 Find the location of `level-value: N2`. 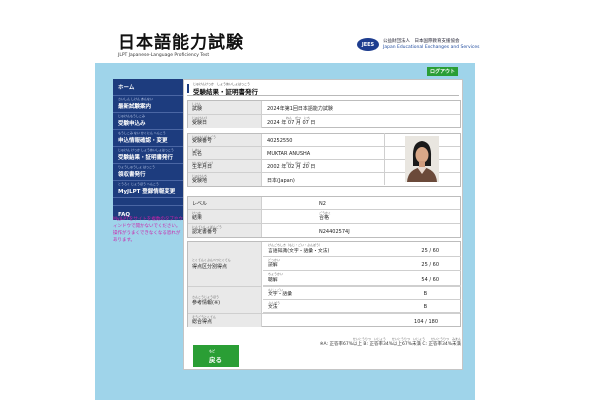

level-value: N2 is located at coordinates (322, 204).